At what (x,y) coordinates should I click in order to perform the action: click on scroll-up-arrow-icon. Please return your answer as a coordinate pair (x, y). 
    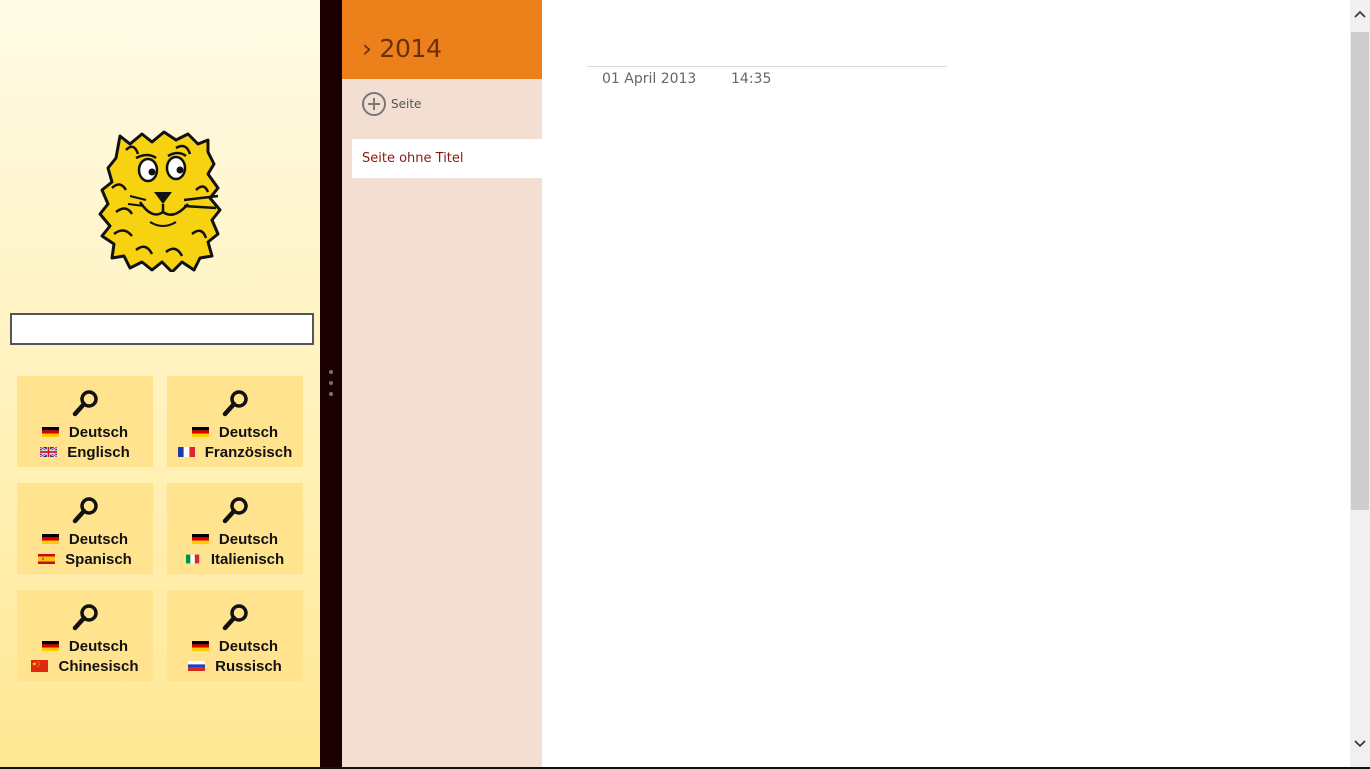
    Looking at the image, I should click on (1360, 13).